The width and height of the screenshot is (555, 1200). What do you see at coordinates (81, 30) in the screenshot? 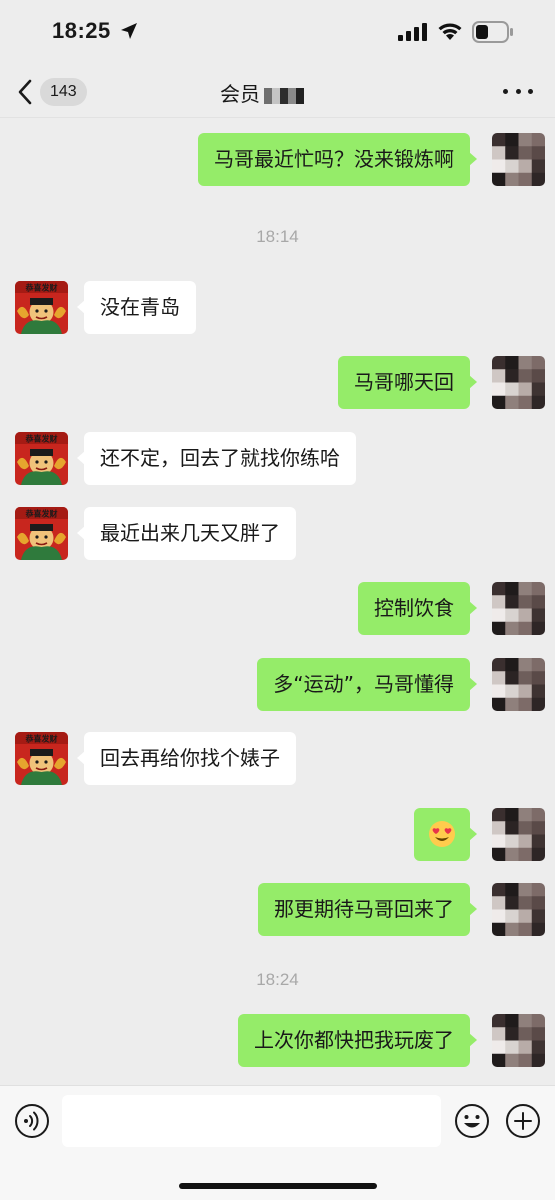
I see `status-time: 18:25` at bounding box center [81, 30].